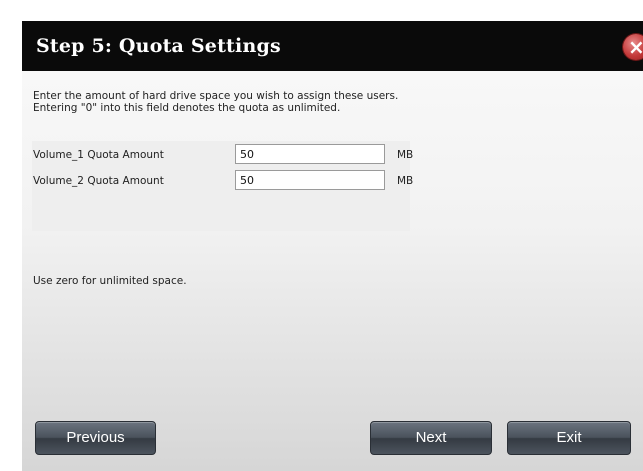 This screenshot has width=643, height=471. I want to click on previous-button: Previous, so click(95, 438).